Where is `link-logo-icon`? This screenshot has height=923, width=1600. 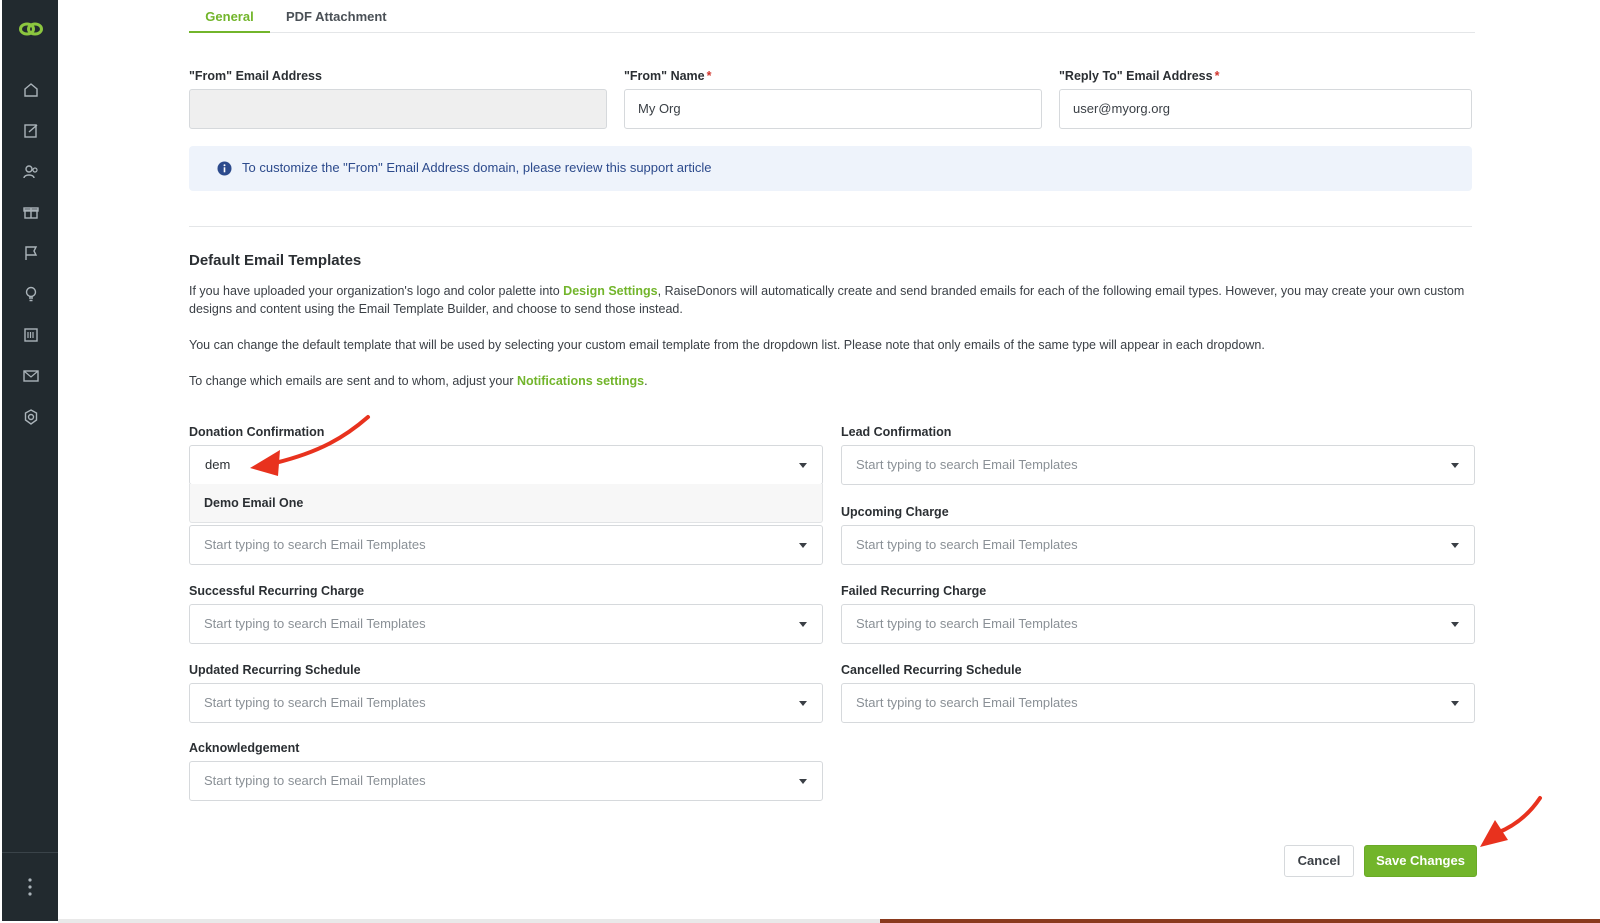 link-logo-icon is located at coordinates (31, 29).